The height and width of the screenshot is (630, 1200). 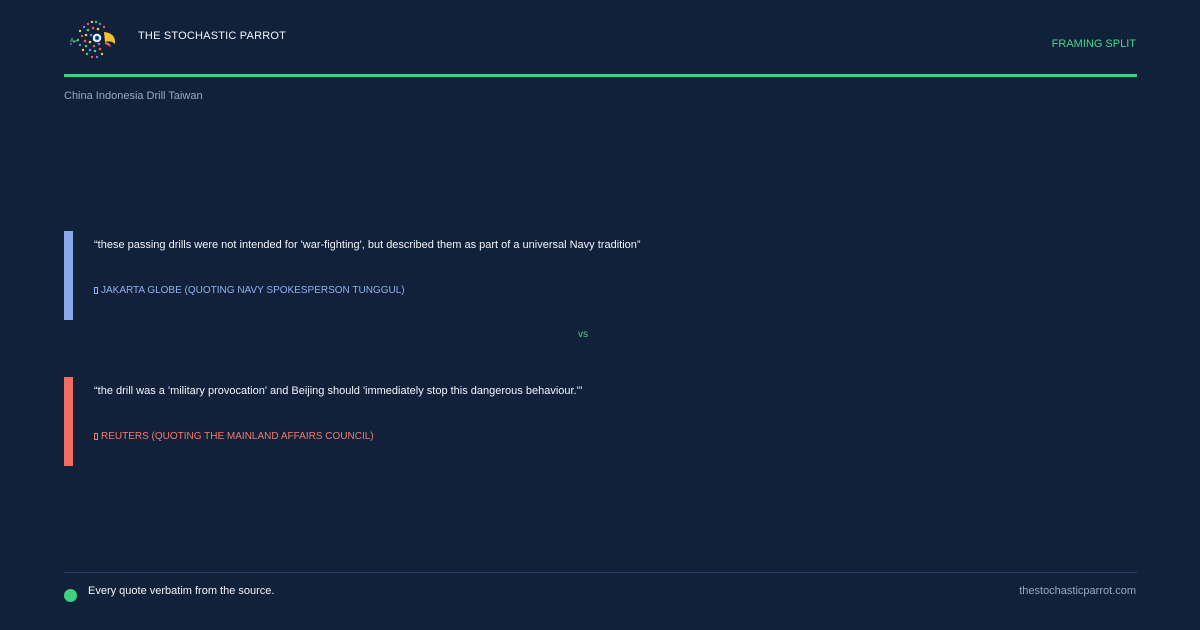 What do you see at coordinates (1077, 591) in the screenshot?
I see `site-link: thestochasticparrot.com` at bounding box center [1077, 591].